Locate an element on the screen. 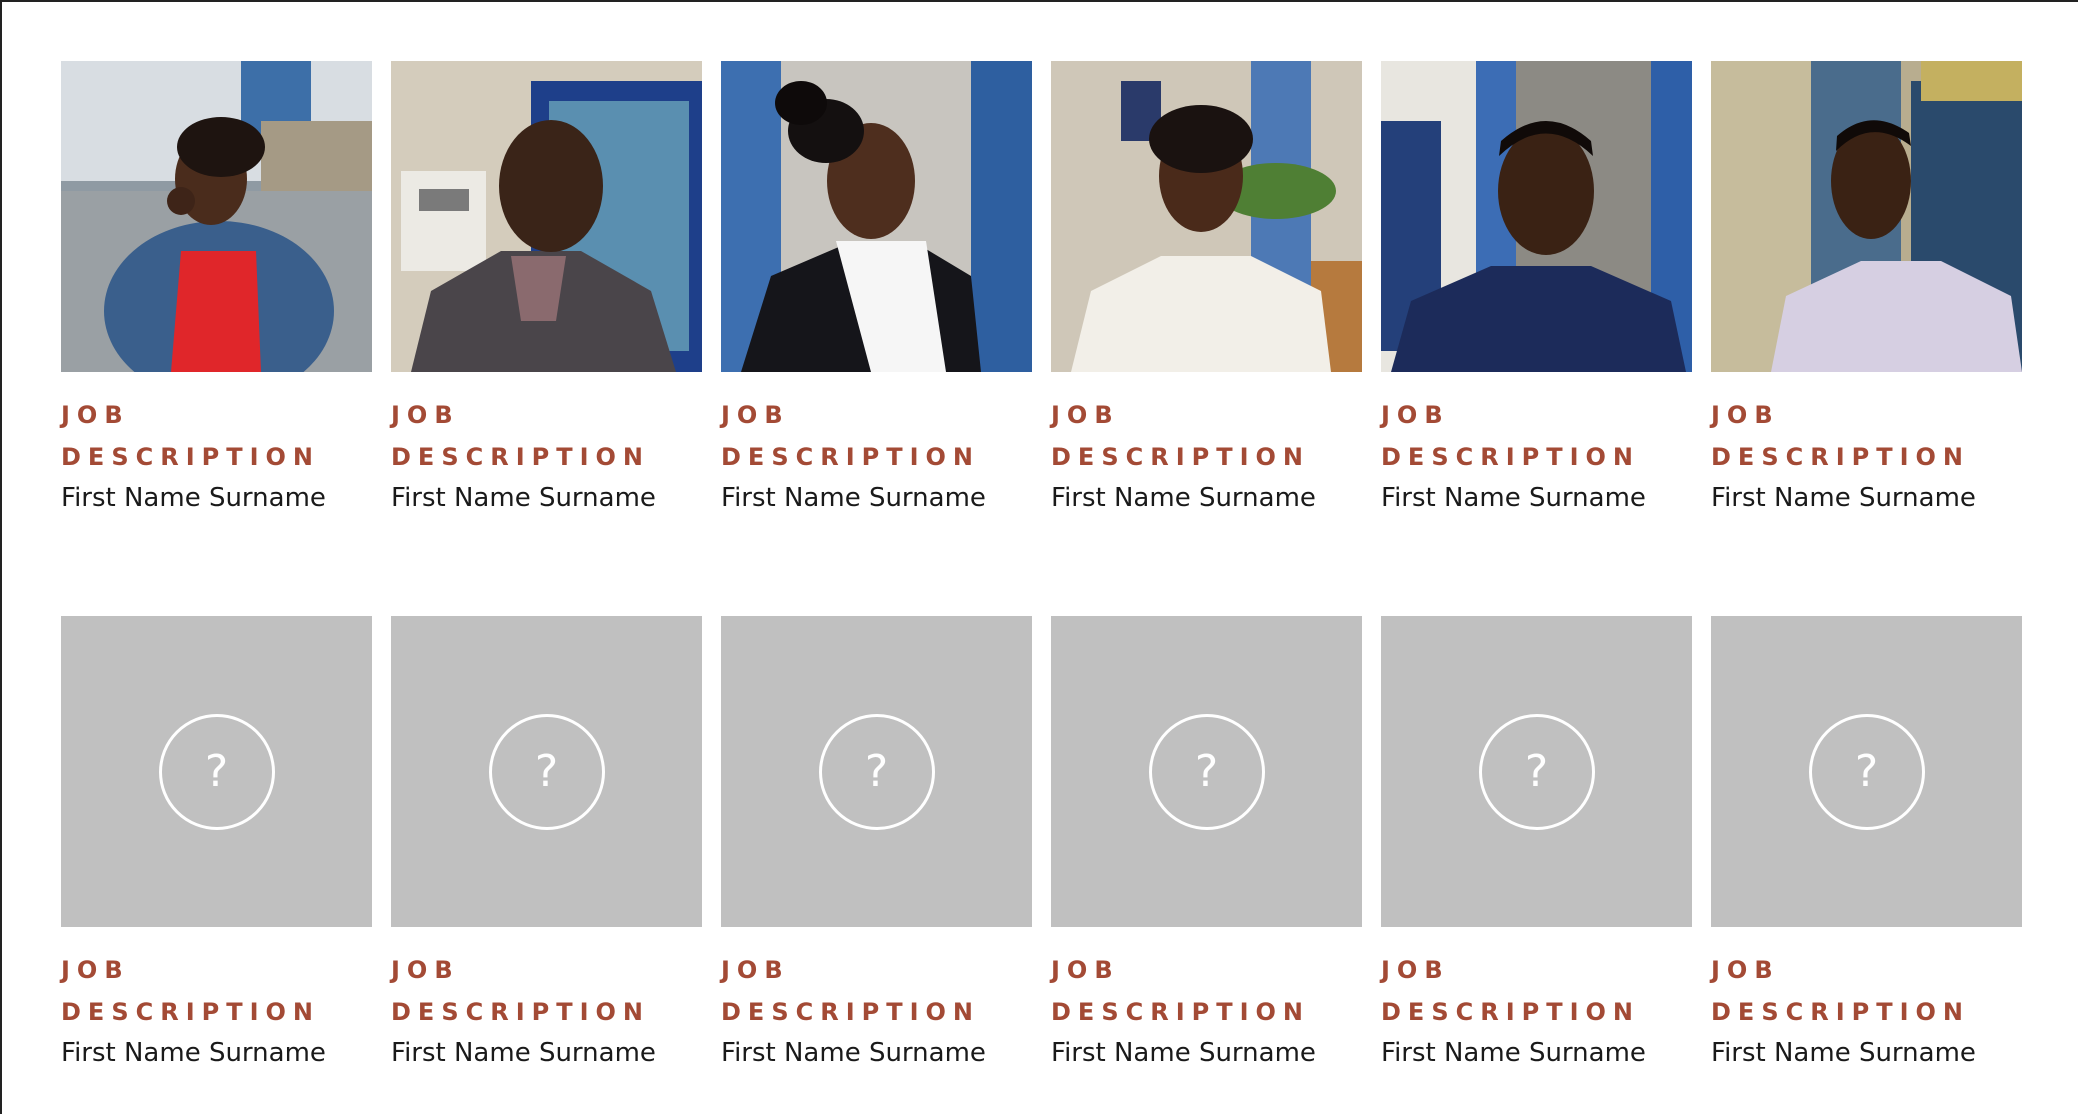 The width and height of the screenshot is (2078, 1114). portrait-photo-woman-denim is located at coordinates (216, 216).